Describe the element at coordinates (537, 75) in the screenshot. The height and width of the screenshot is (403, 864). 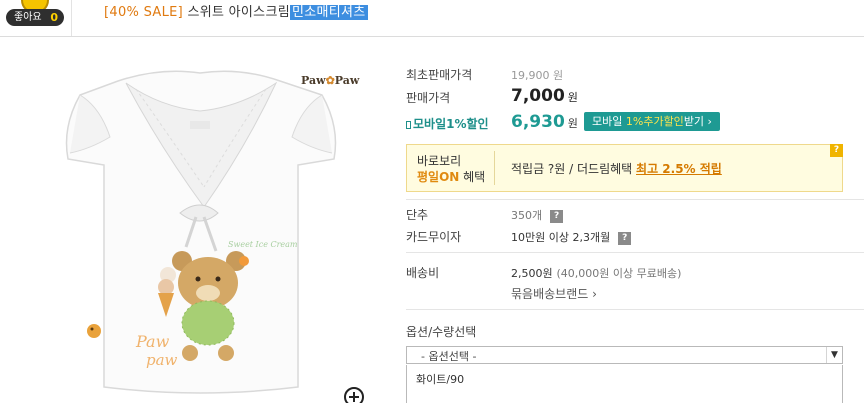
I see `original-price-value: 19,900 원` at that location.